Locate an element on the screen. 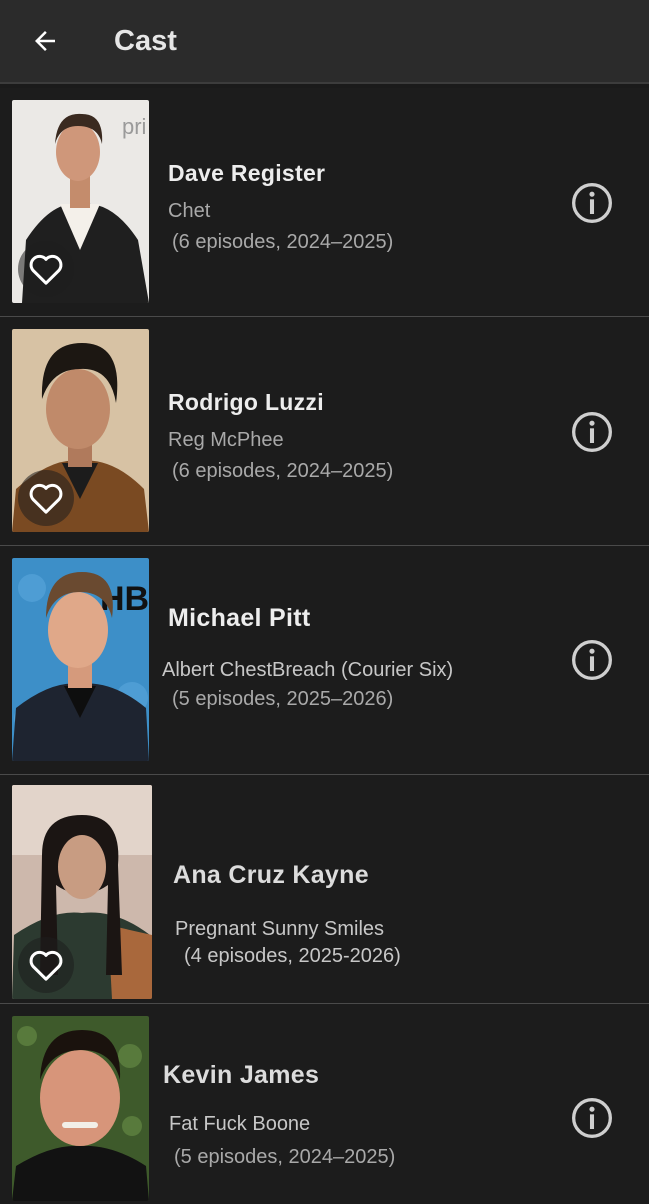 The image size is (649, 1204). page-title: Cast is located at coordinates (145, 40).